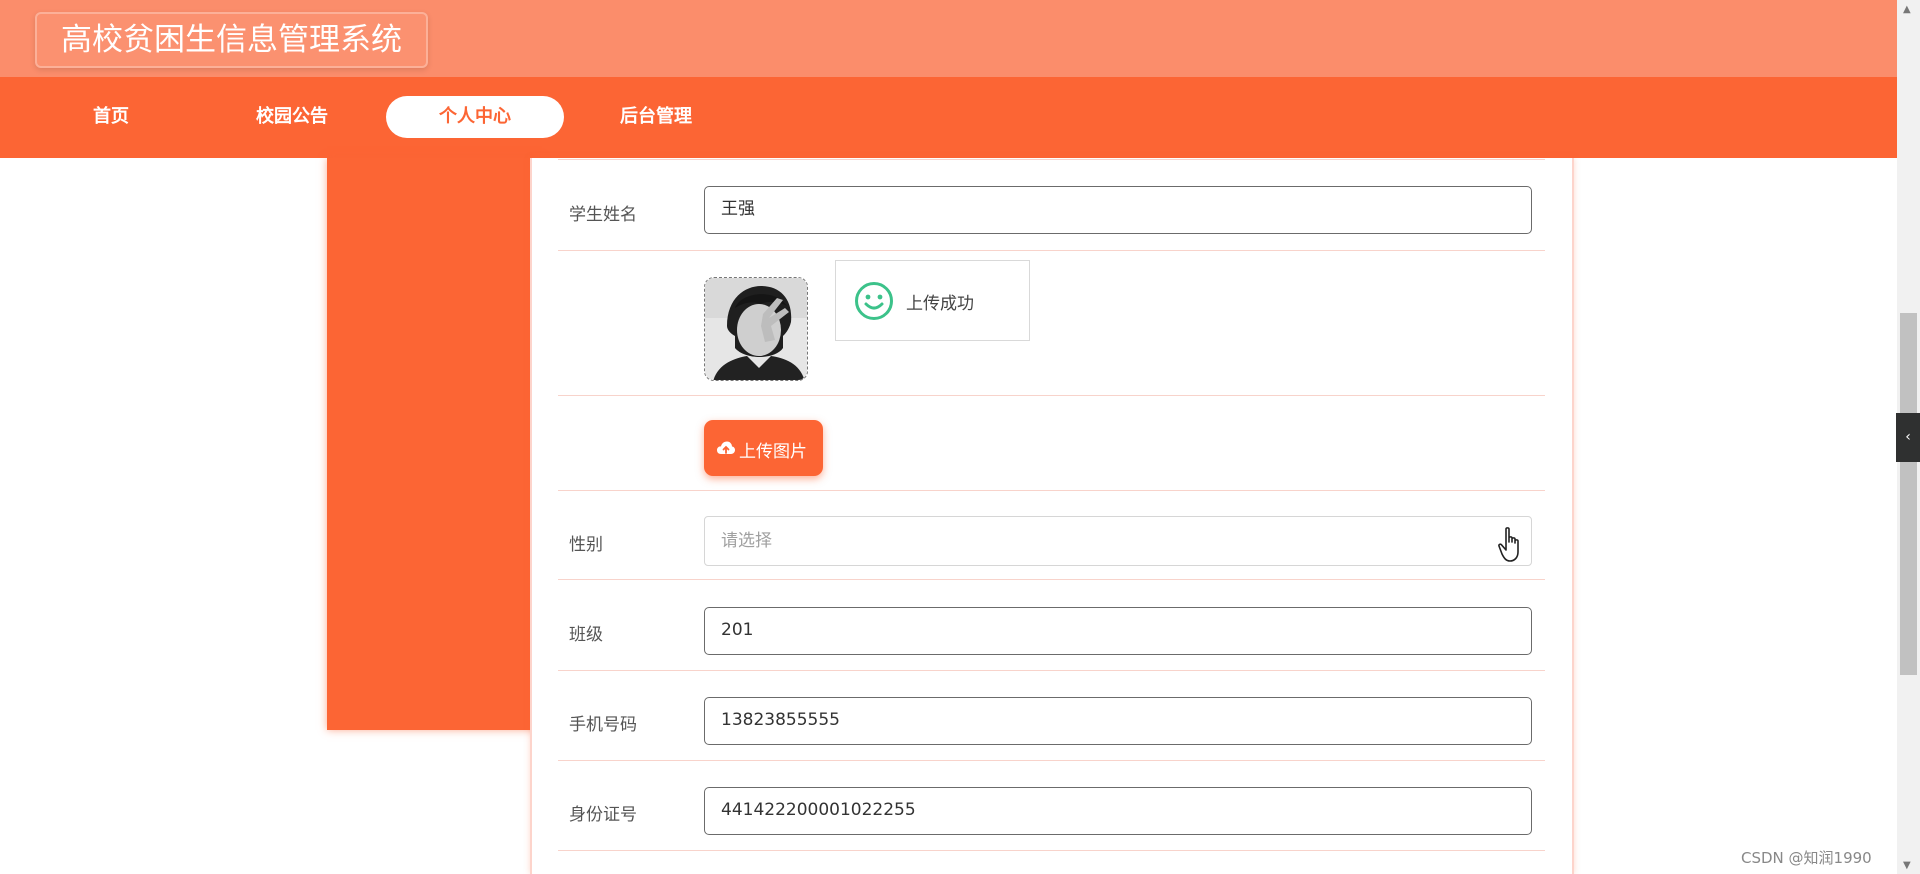 This screenshot has height=874, width=1920. What do you see at coordinates (726, 447) in the screenshot?
I see `cloud-upload-icon` at bounding box center [726, 447].